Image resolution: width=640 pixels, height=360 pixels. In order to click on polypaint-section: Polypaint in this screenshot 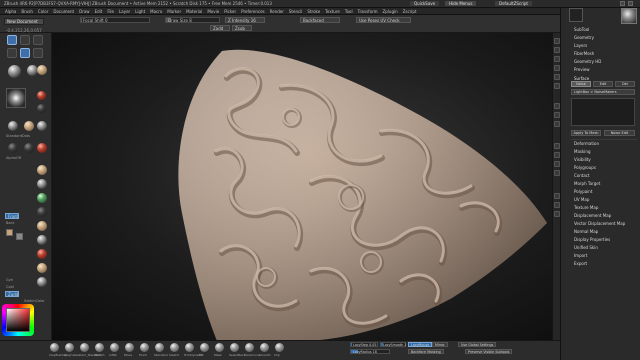, I will do `click(583, 191)`.